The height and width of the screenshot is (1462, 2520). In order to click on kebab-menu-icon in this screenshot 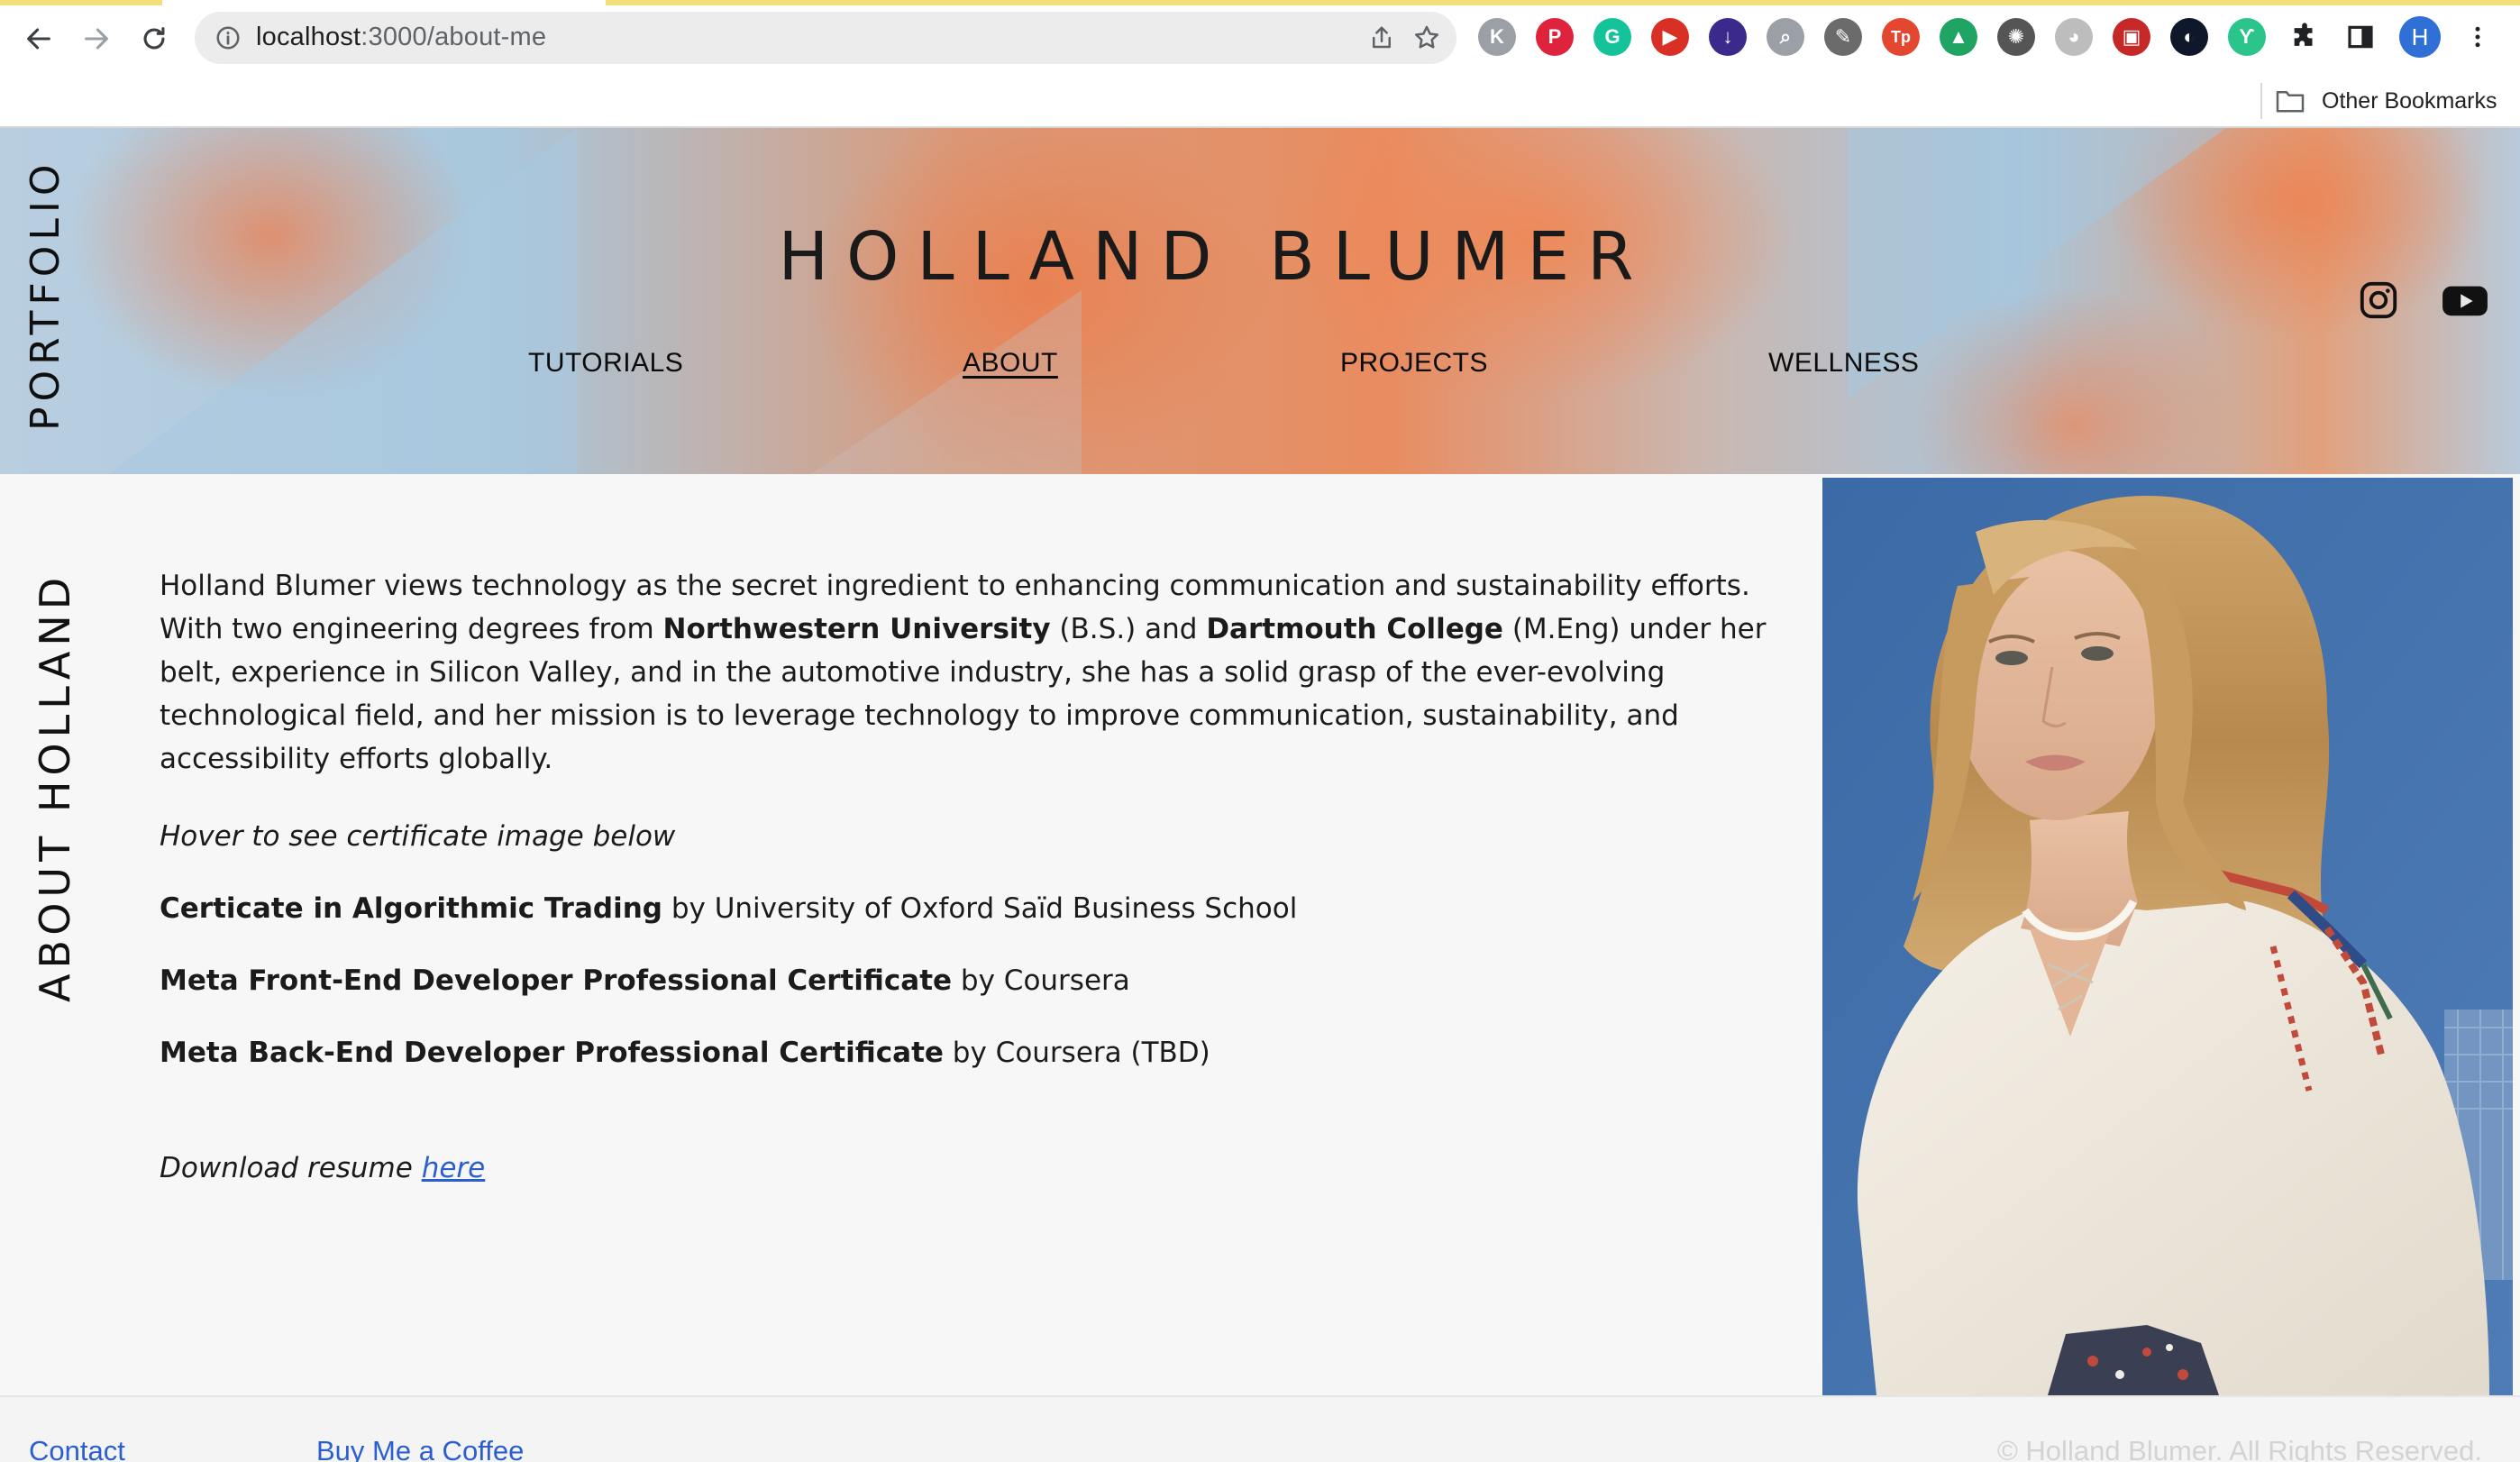, I will do `click(2477, 37)`.